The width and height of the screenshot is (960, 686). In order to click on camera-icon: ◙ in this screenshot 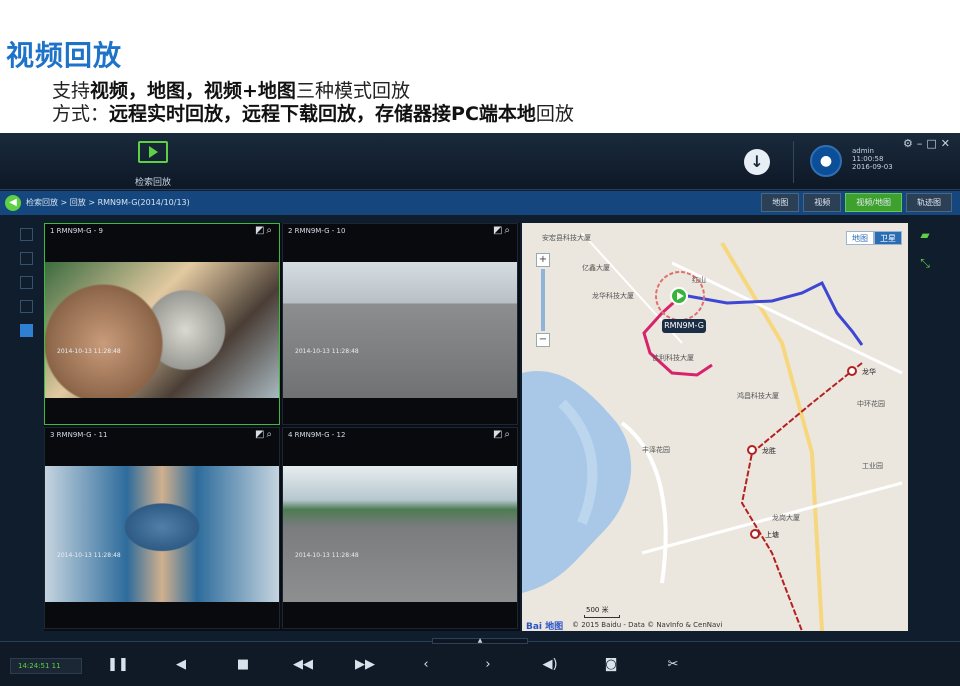, I will do `click(611, 665)`.